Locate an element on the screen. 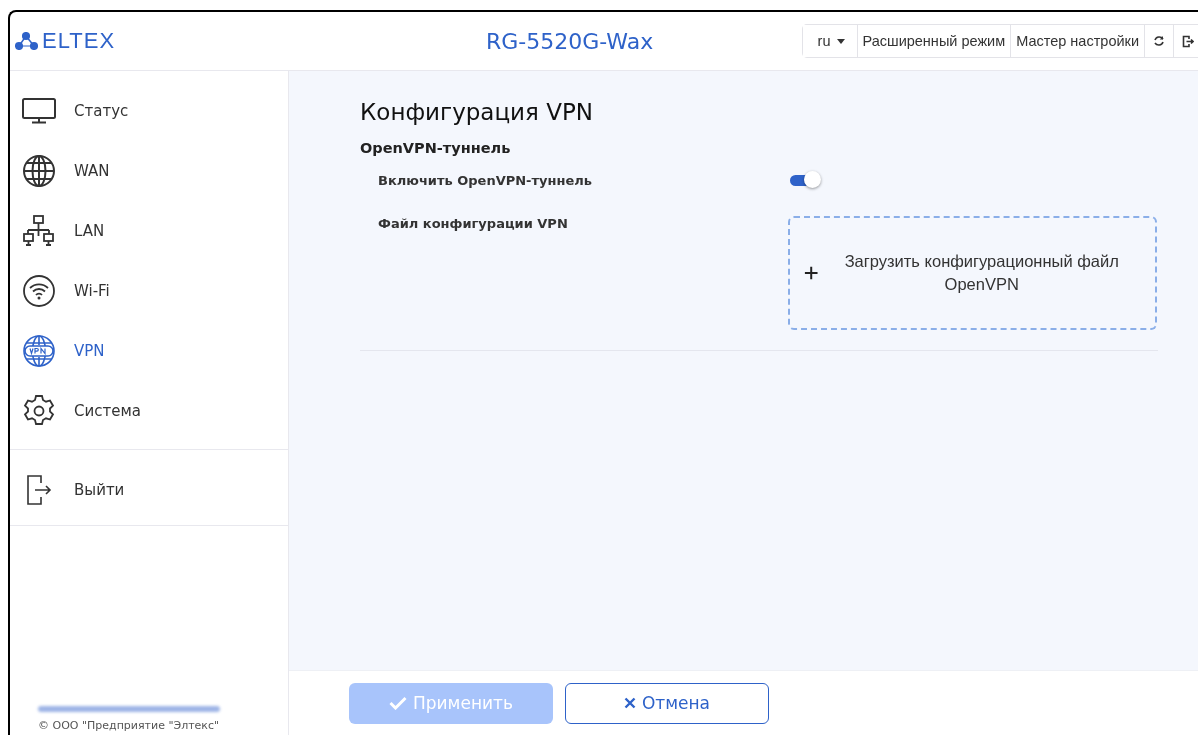 This screenshot has height=735, width=1198. eltex-logo: ELTEX is located at coordinates (65, 41).